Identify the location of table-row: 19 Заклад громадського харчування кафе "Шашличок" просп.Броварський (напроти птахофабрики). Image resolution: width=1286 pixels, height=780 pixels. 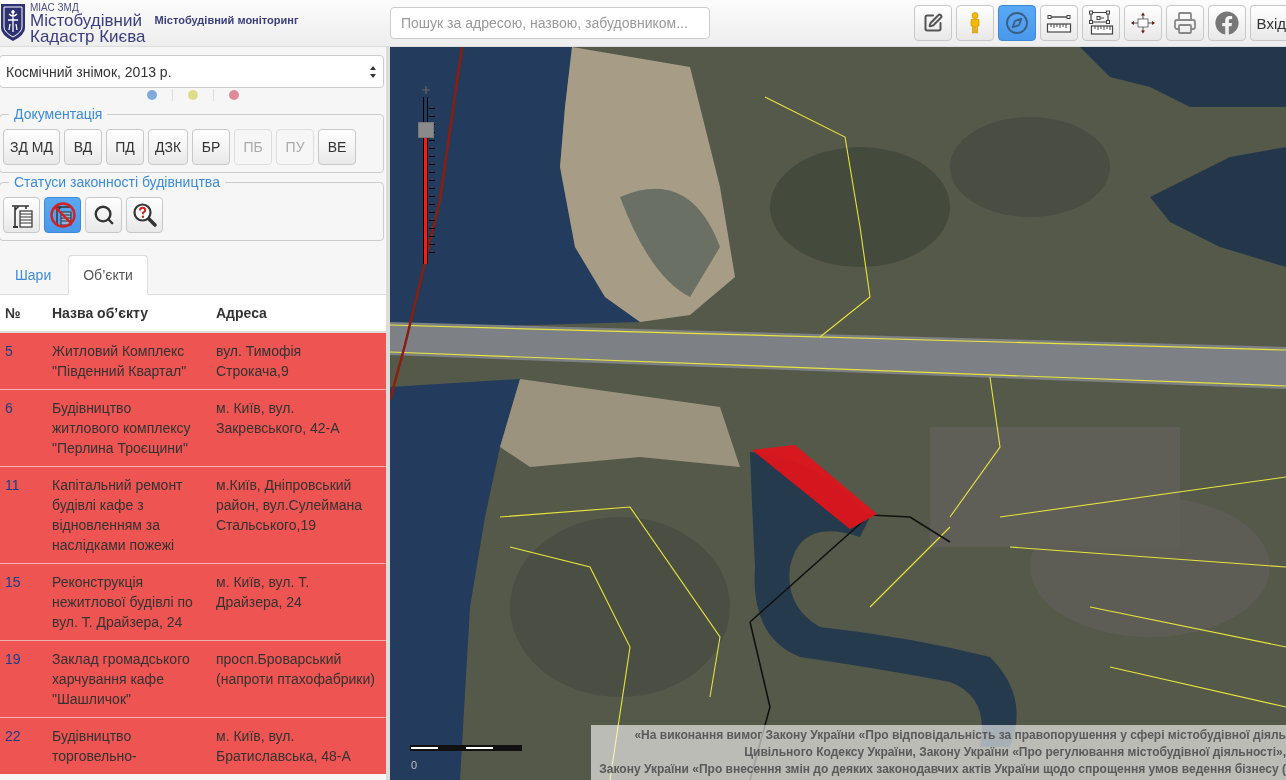
(193, 679).